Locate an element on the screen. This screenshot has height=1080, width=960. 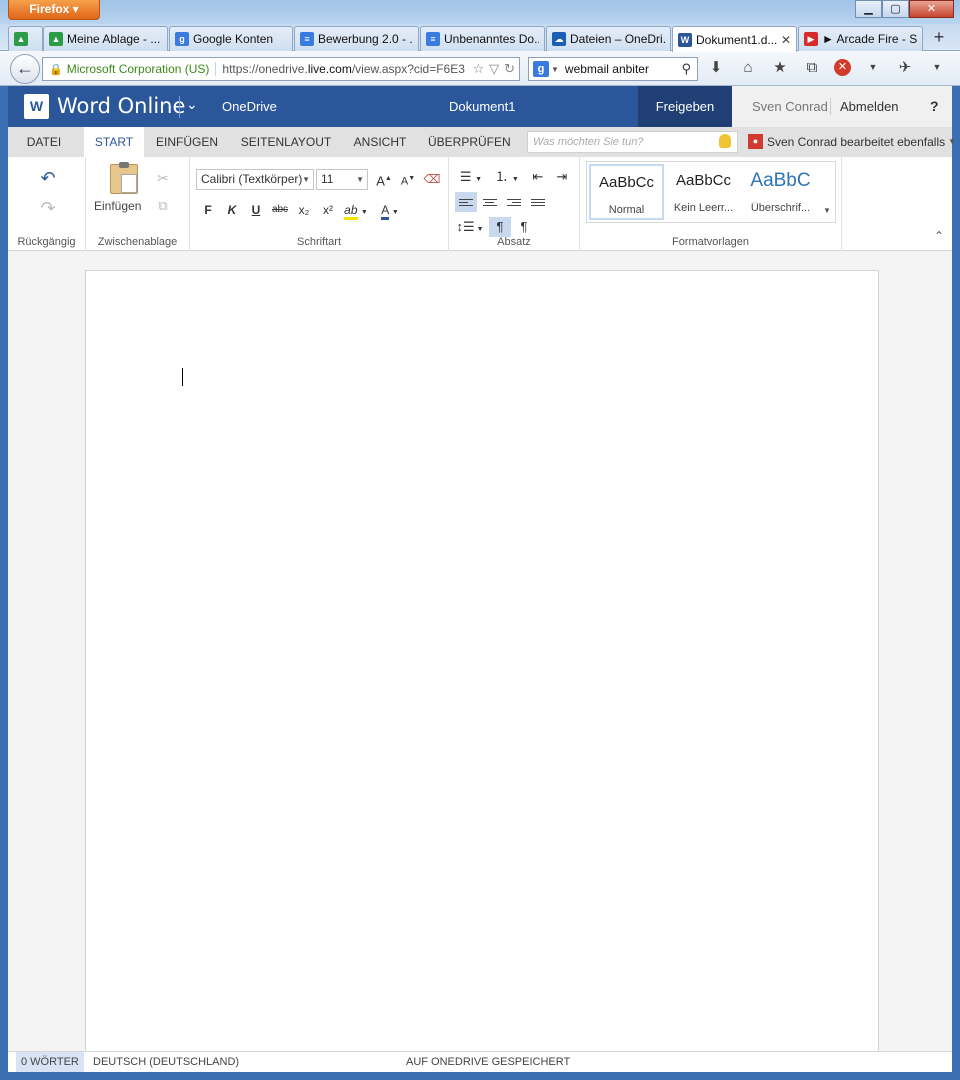
firefox-menu-button: Firefox ▾ is located at coordinates (54, 10).